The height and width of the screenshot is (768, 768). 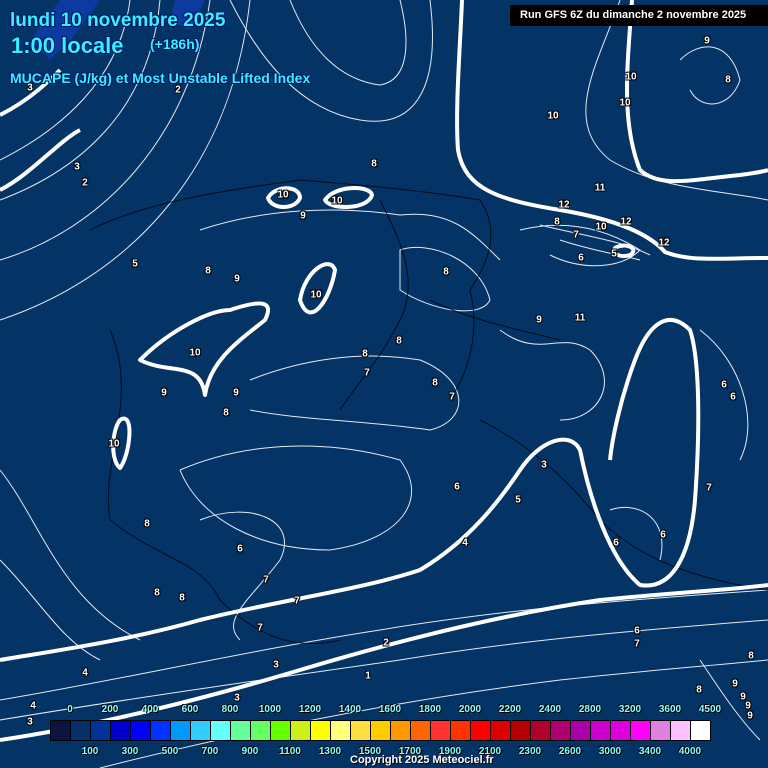 I want to click on legend-tick-top: 1400, so click(x=350, y=709).